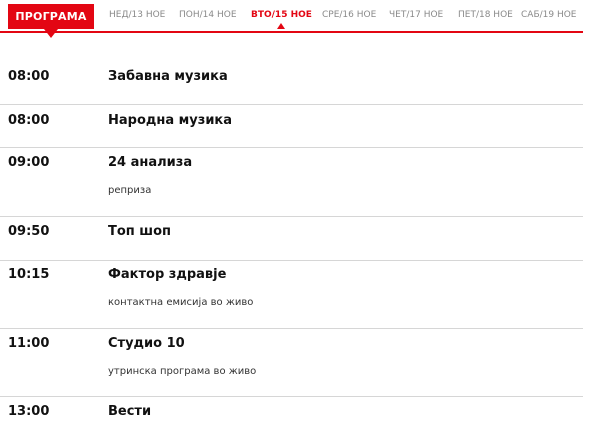 The height and width of the screenshot is (423, 600). I want to click on day-tab-monday: ПОН/14 НОЕ, so click(208, 15).